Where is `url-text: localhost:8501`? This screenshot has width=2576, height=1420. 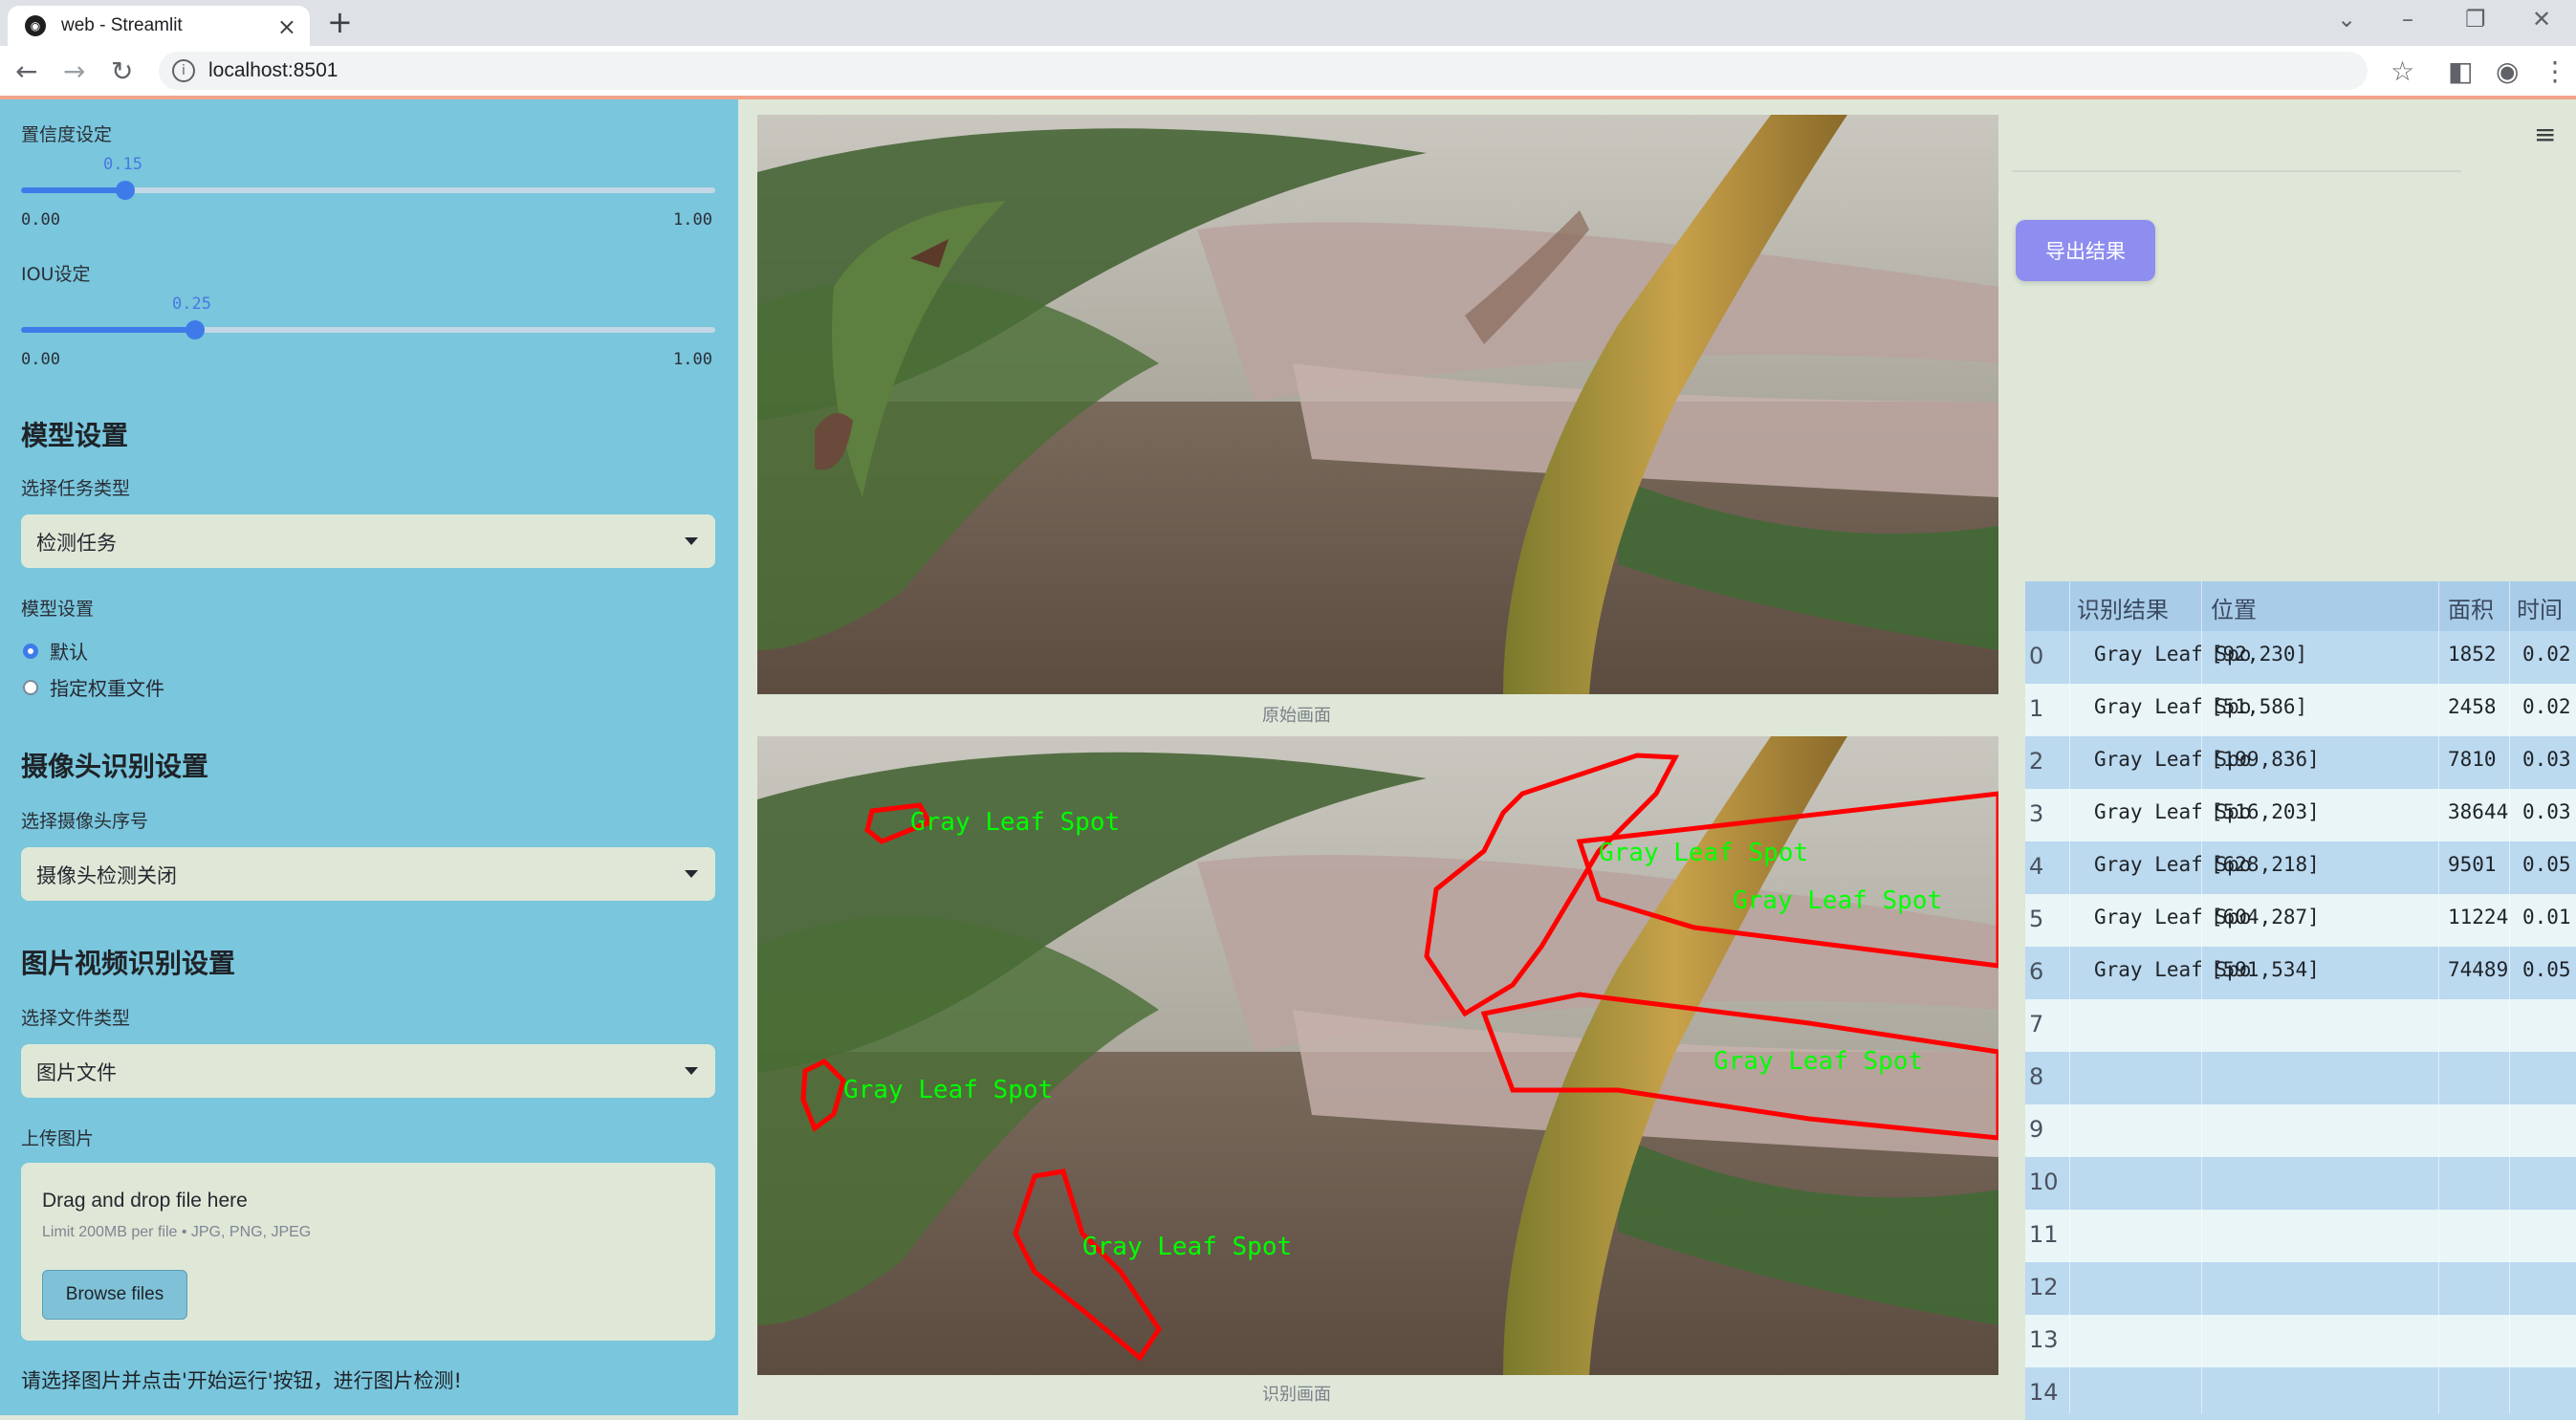
url-text: localhost:8501 is located at coordinates (273, 70).